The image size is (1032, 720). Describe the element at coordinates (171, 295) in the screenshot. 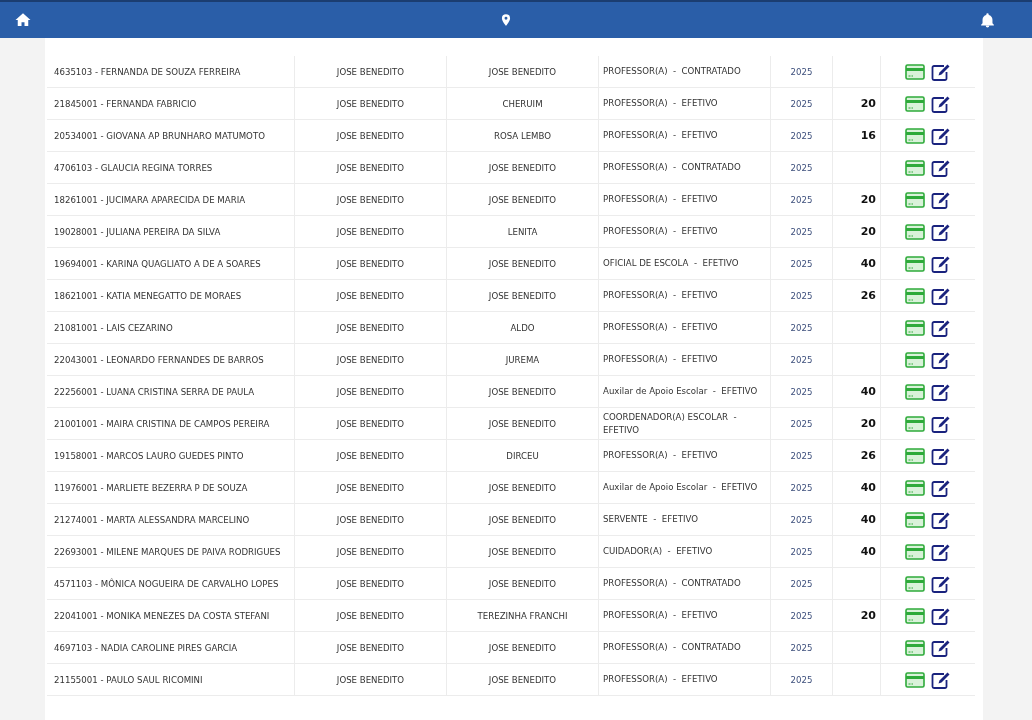

I see `table-cell: 18621001 - KATIA MENEGATTO DE MORAES` at that location.